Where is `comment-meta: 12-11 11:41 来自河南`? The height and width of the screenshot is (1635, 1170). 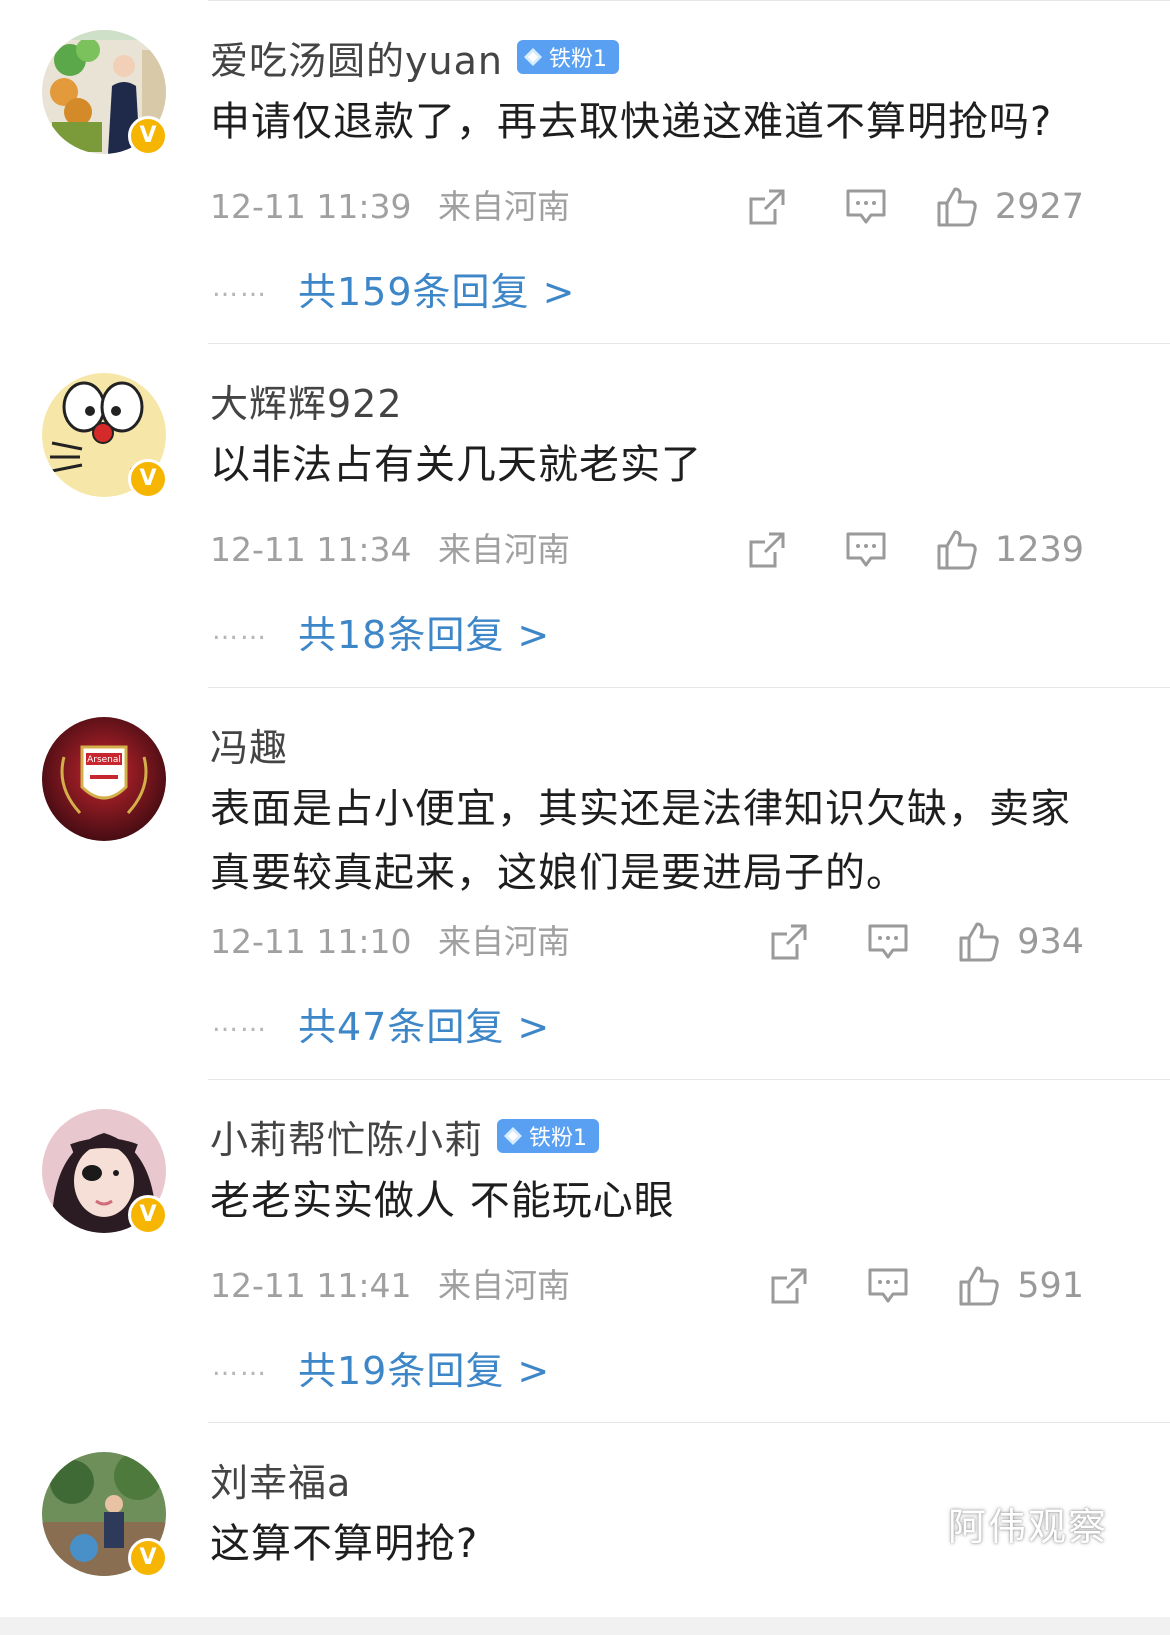
comment-meta: 12-11 11:41 来自河南 is located at coordinates (390, 1286).